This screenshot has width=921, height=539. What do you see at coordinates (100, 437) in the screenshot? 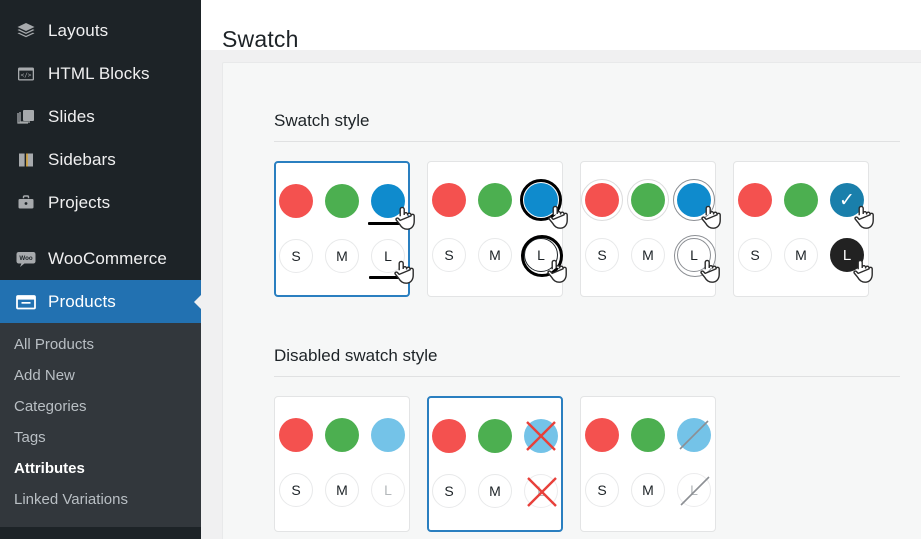
I see `submenu-item-tags: Tags` at bounding box center [100, 437].